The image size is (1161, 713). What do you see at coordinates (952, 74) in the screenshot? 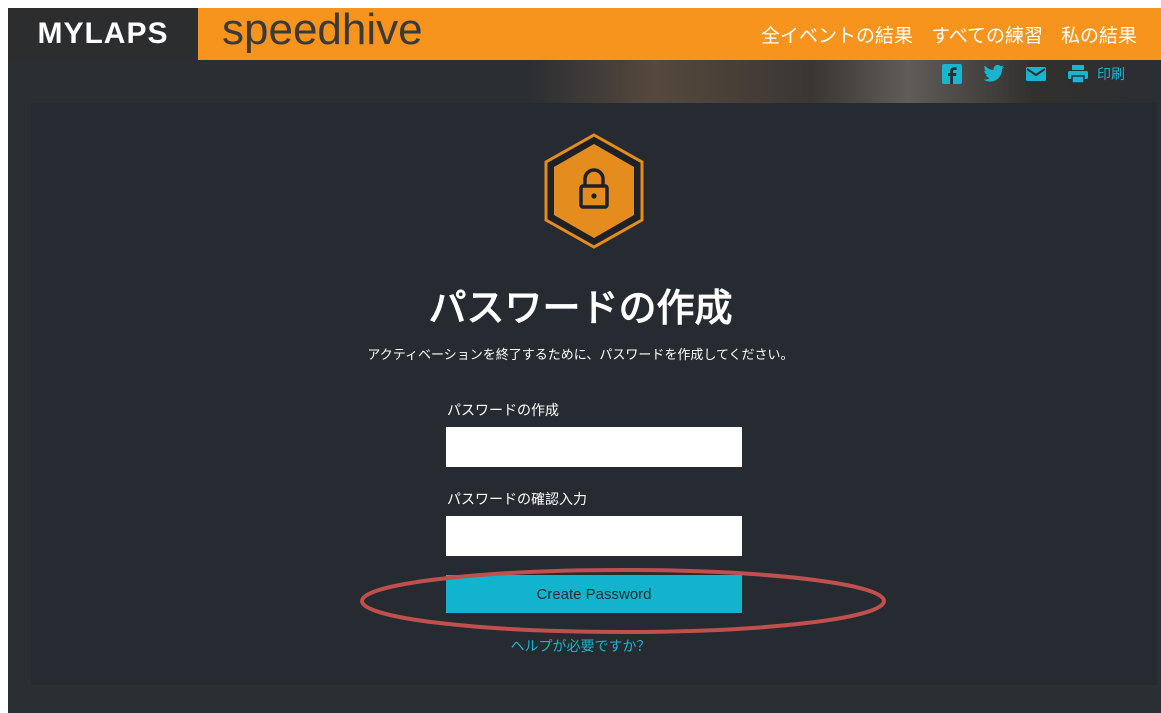
I see `facebook-icon` at bounding box center [952, 74].